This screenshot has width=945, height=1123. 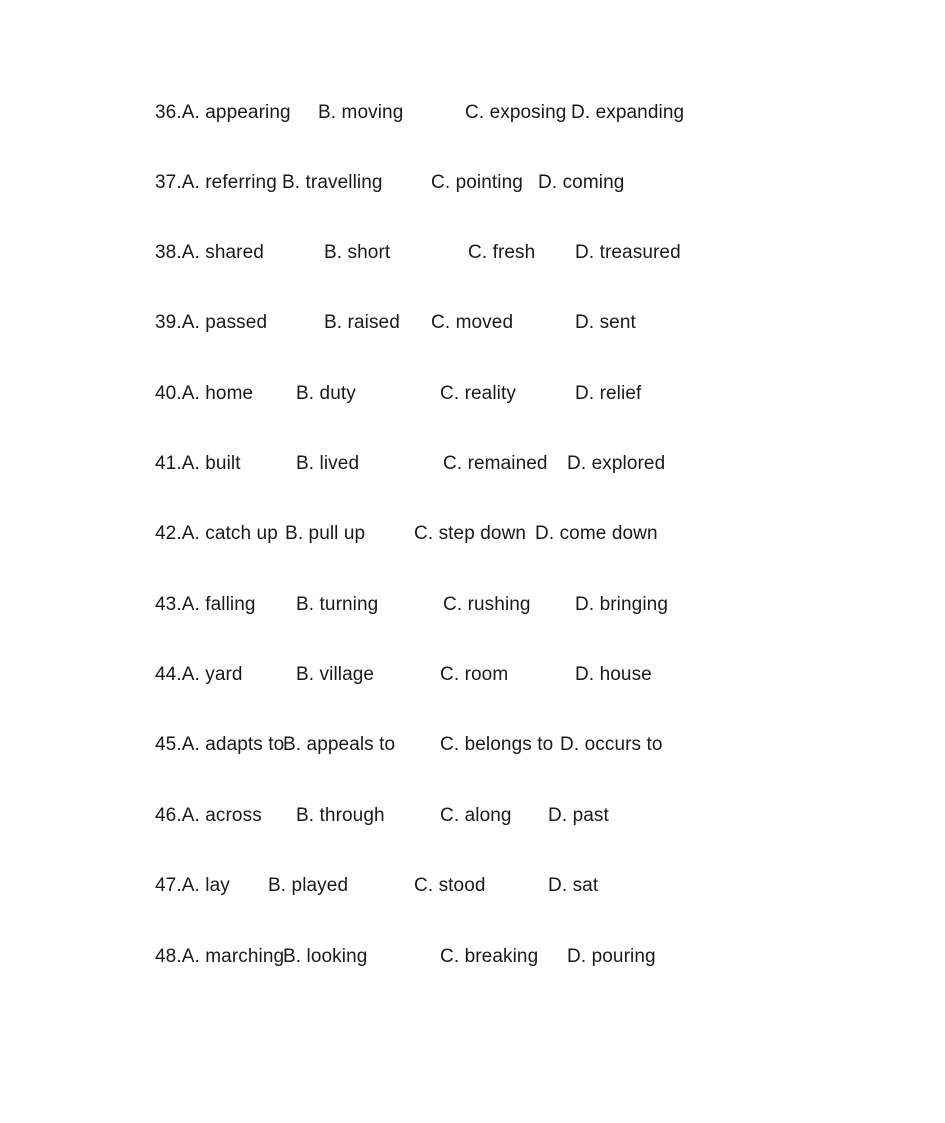 What do you see at coordinates (613, 675) in the screenshot?
I see `option-d: D. house` at bounding box center [613, 675].